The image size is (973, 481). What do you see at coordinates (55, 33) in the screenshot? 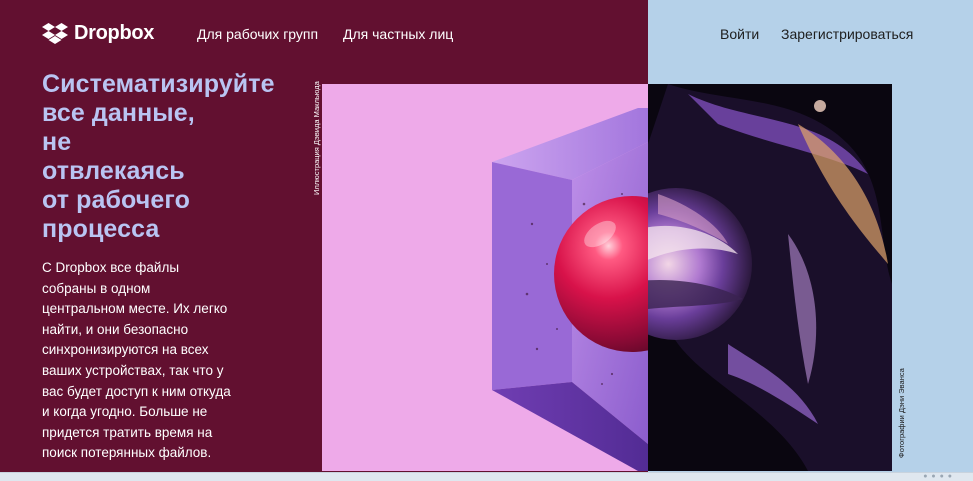
I see `dropbox-logo-icon` at bounding box center [55, 33].